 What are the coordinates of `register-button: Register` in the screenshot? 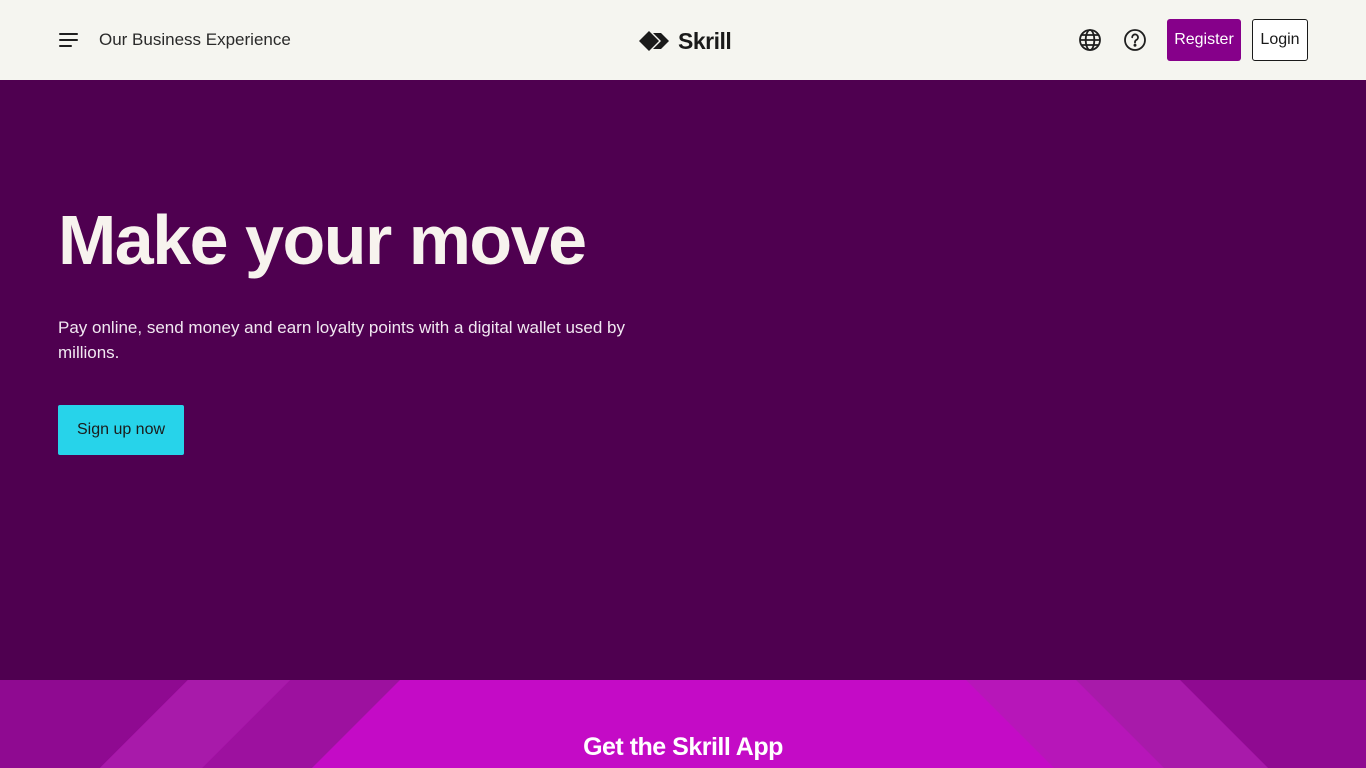 It's located at (1204, 40).